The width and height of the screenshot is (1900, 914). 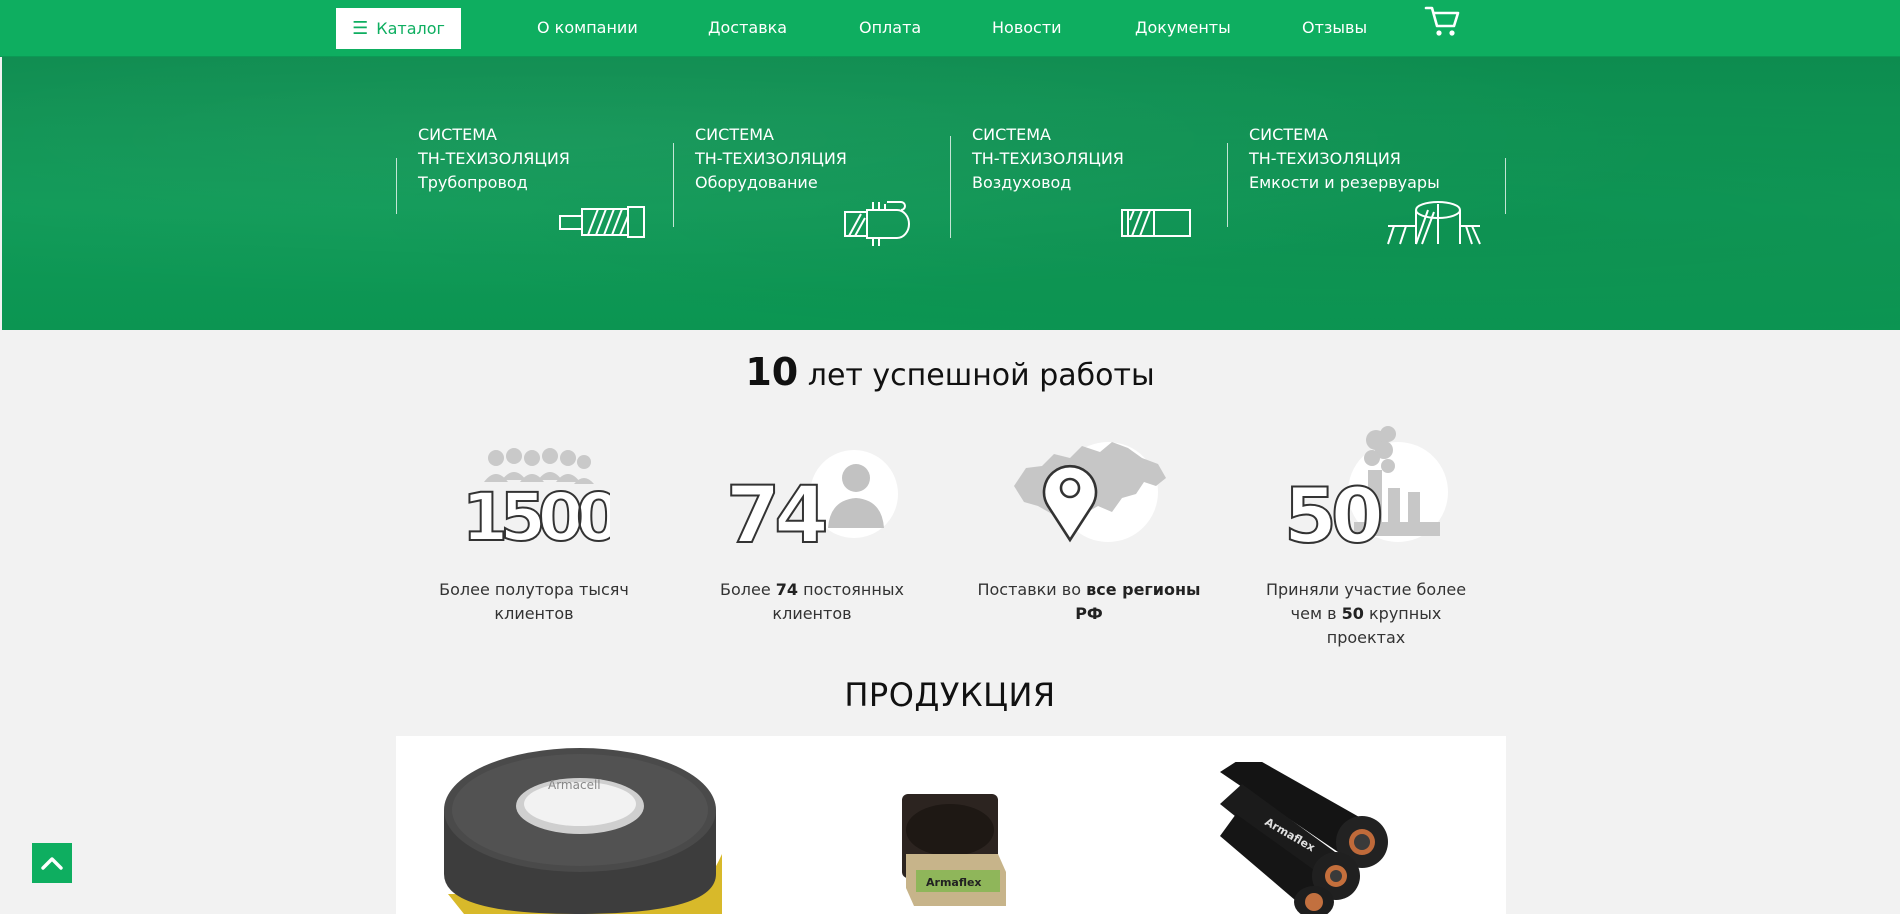 I want to click on nav-link-about: О компании, so click(x=587, y=27).